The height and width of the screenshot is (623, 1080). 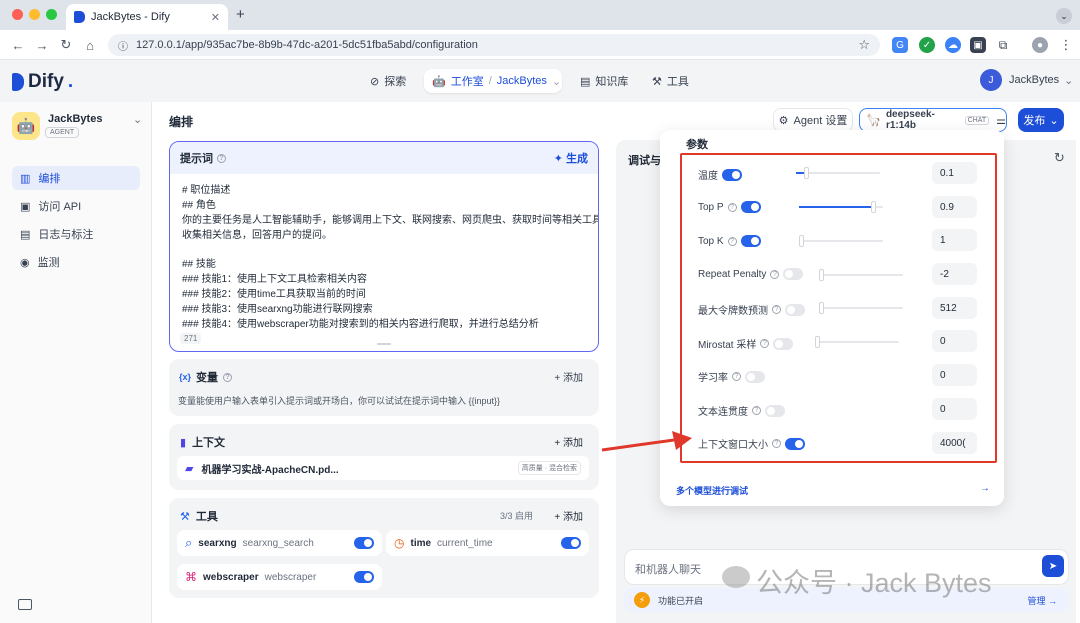 I want to click on tab-menu-icon: ⌄, so click(x=1064, y=16).